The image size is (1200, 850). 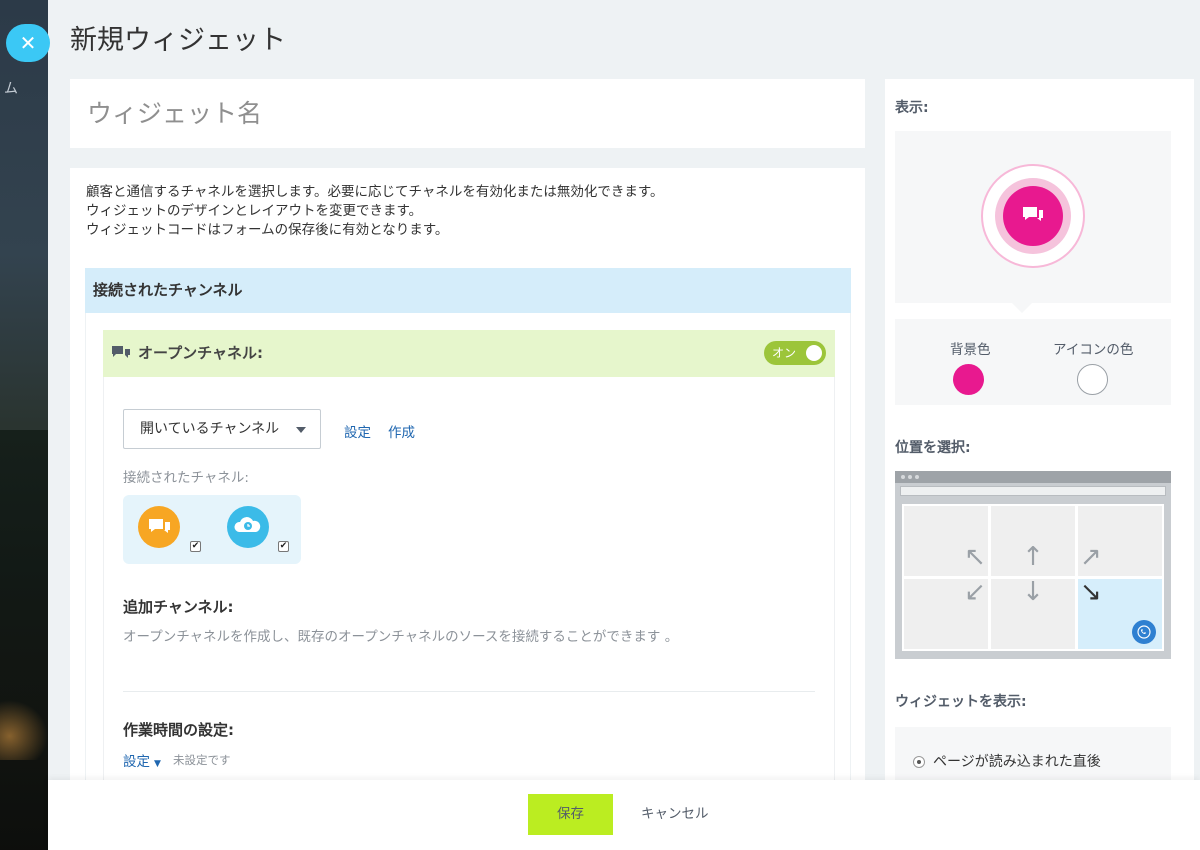 I want to click on position-bottom-left: ↙, so click(x=946, y=613).